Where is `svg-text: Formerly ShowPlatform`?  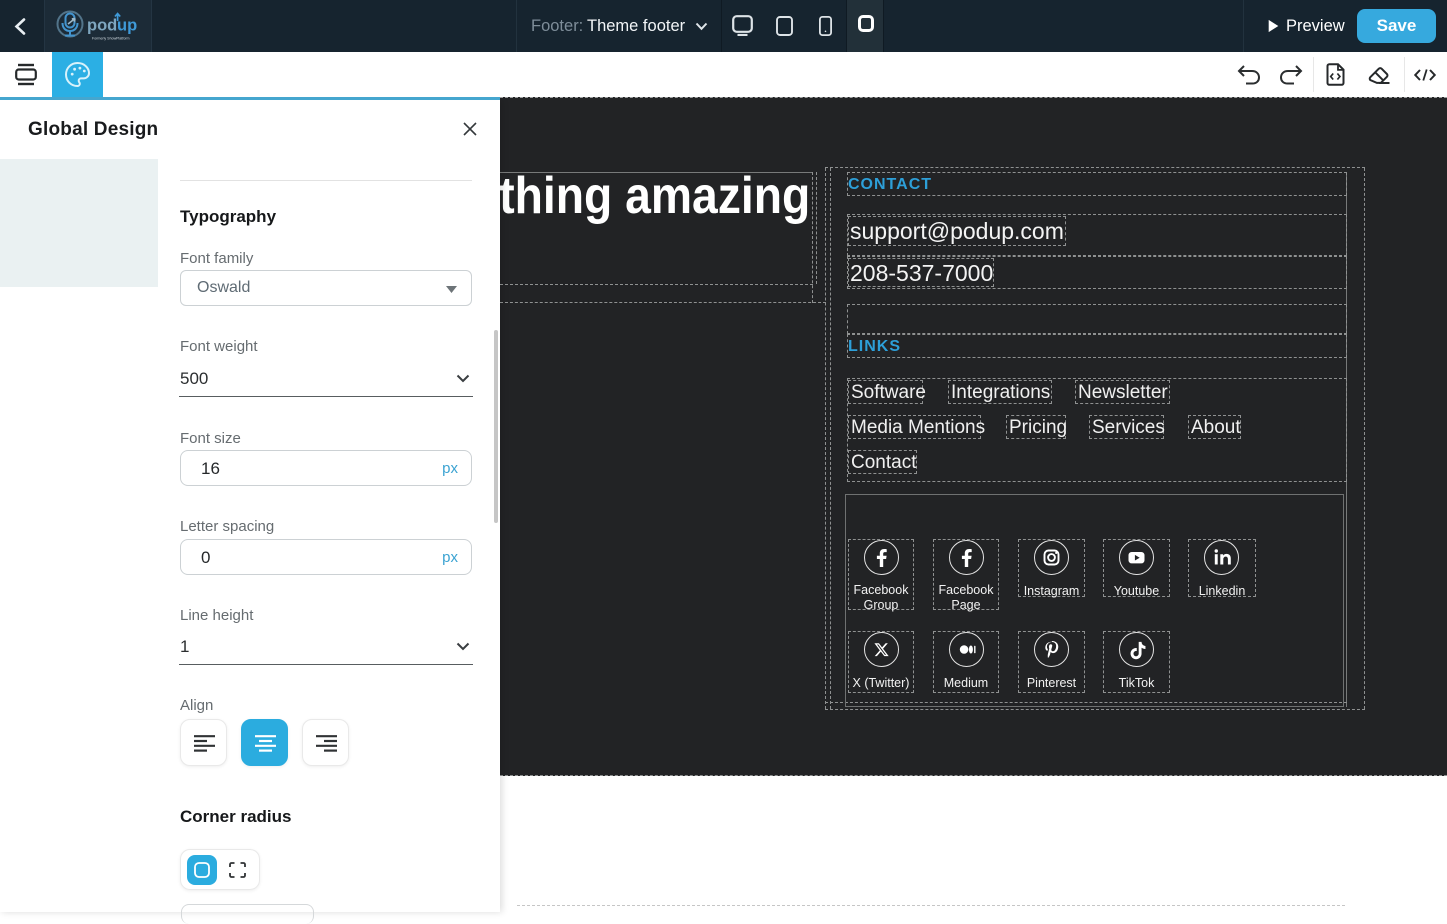
svg-text: Formerly ShowPlatform is located at coordinates (111, 39).